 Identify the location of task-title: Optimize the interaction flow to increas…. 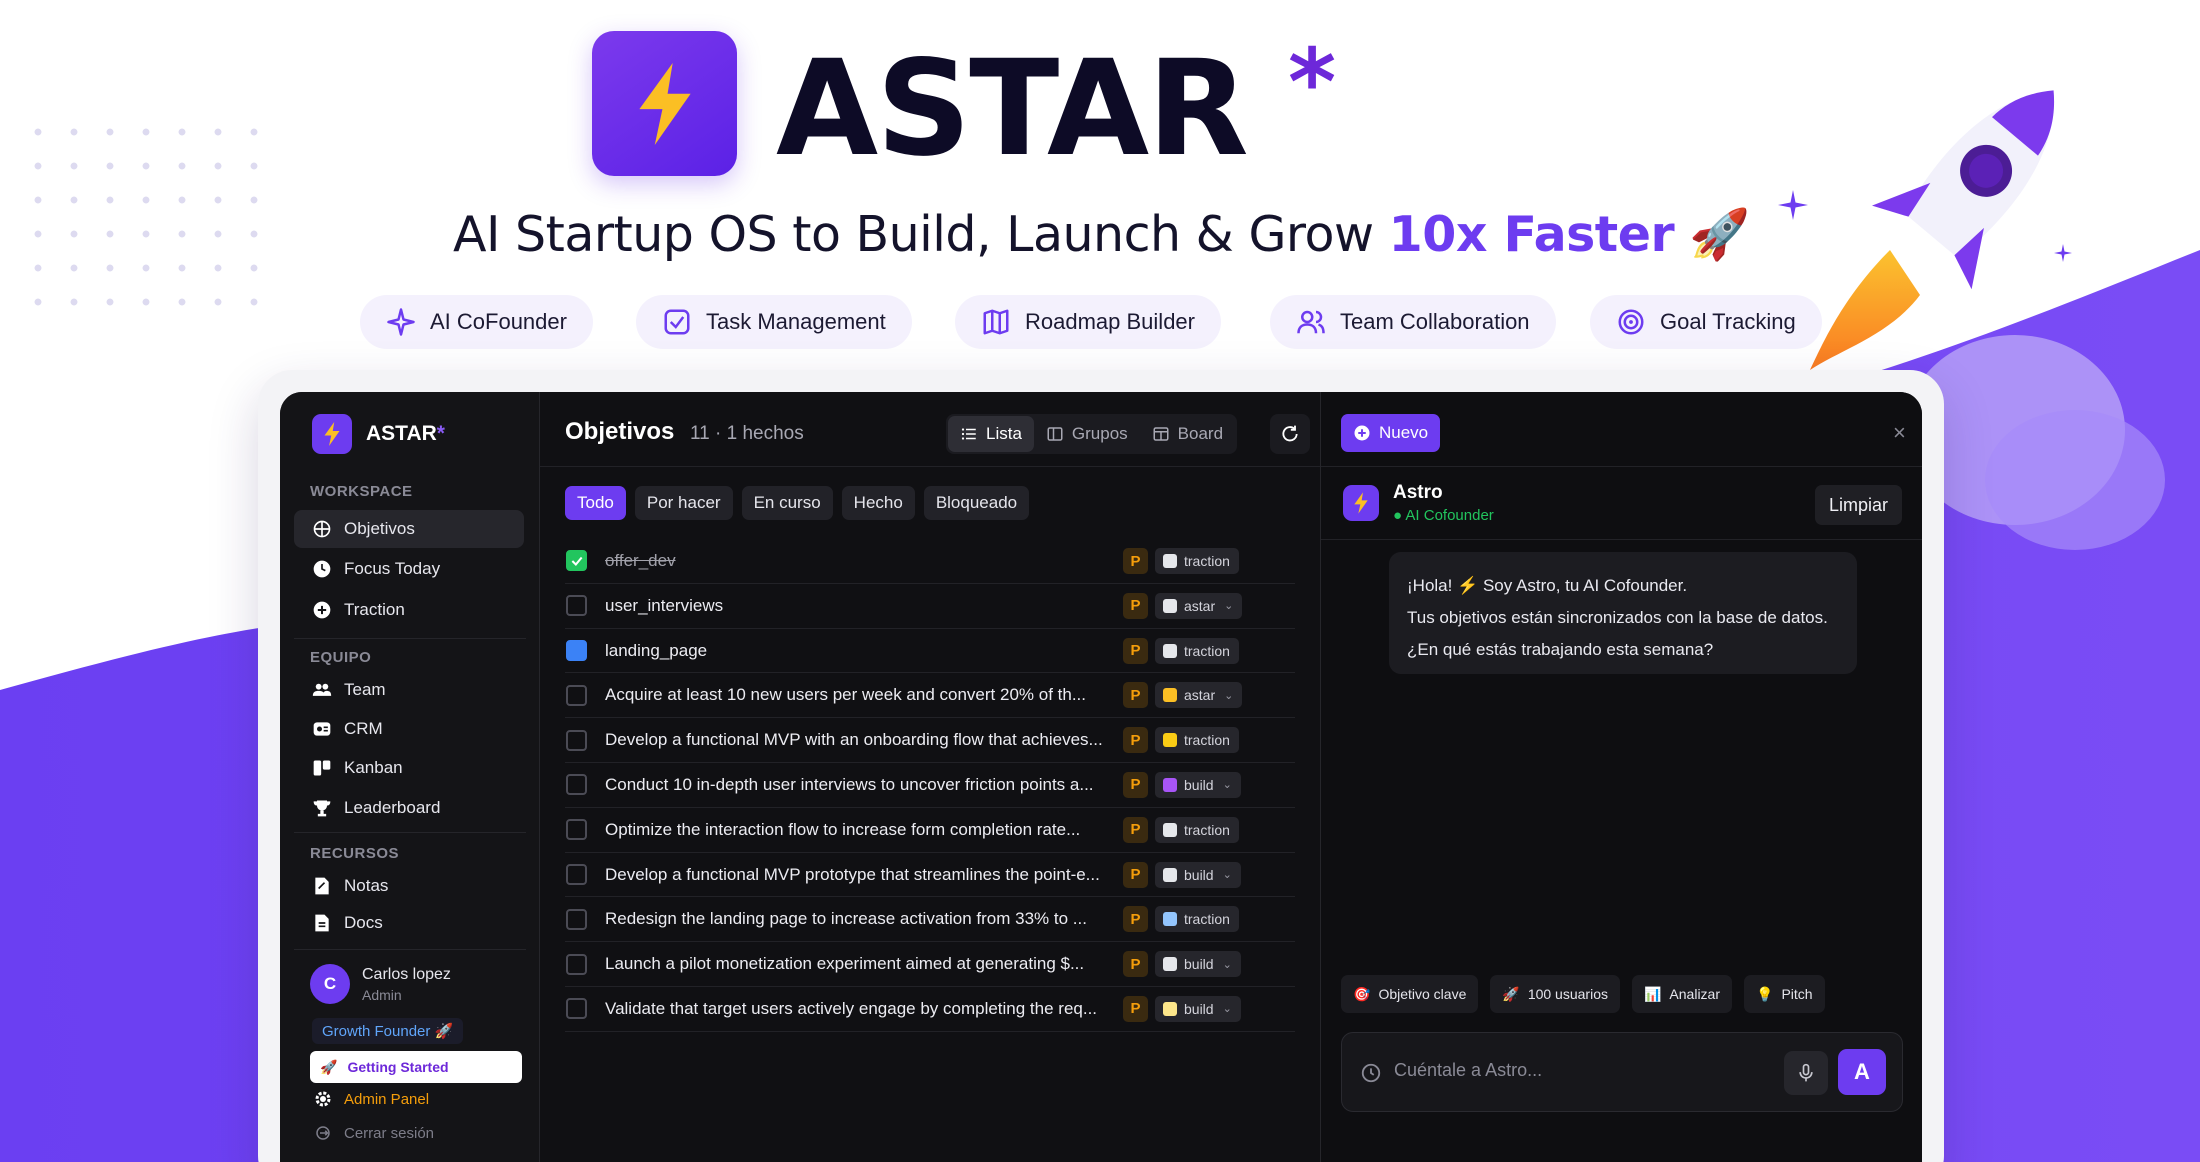
(865, 830).